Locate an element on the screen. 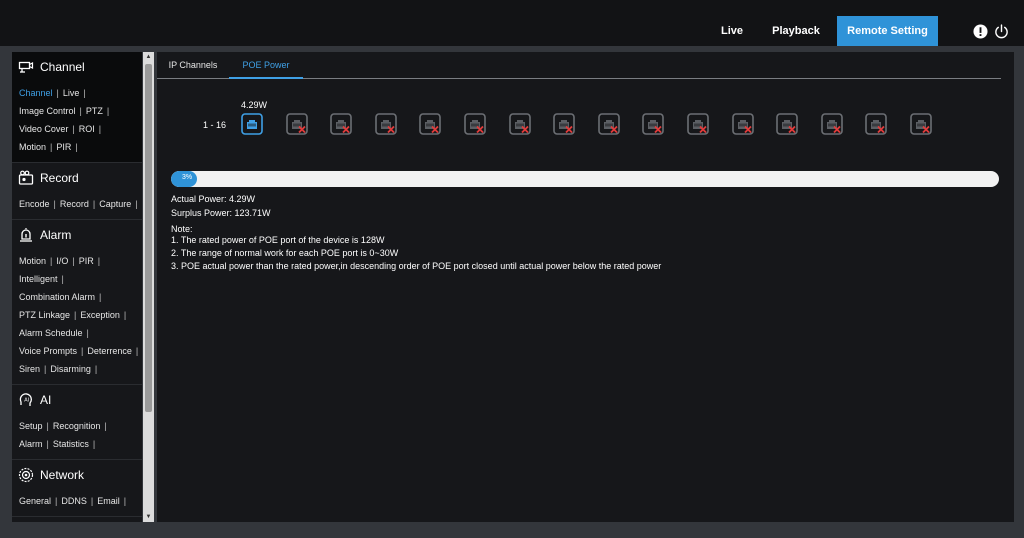  actual-power-text: Actual Power: 4.29W is located at coordinates (213, 199).